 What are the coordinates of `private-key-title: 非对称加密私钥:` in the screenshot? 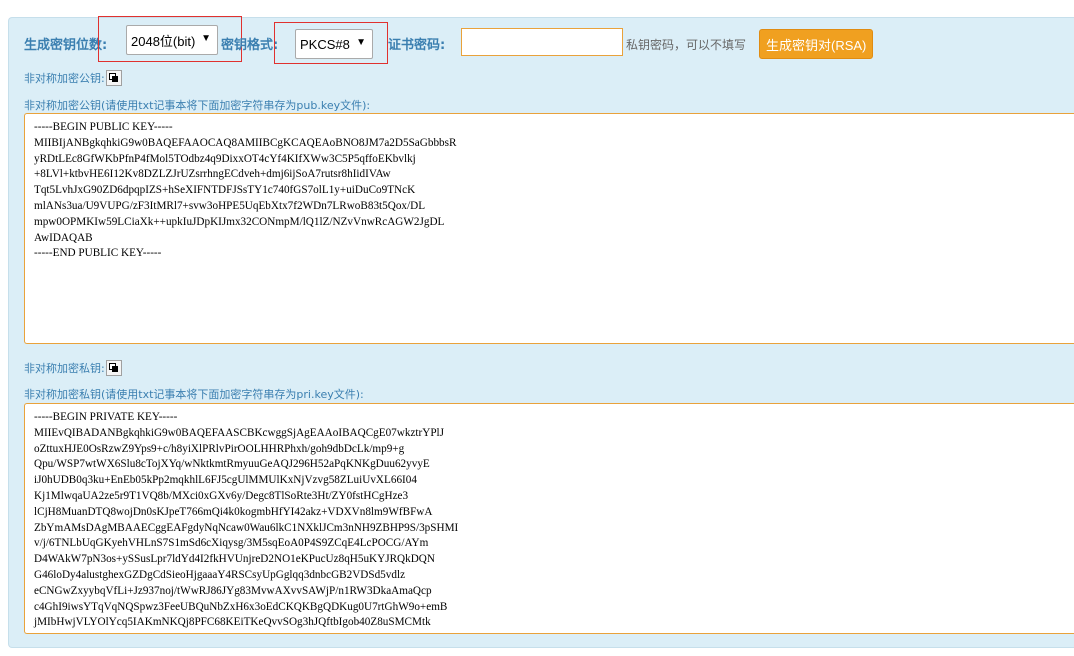 It's located at (73, 368).